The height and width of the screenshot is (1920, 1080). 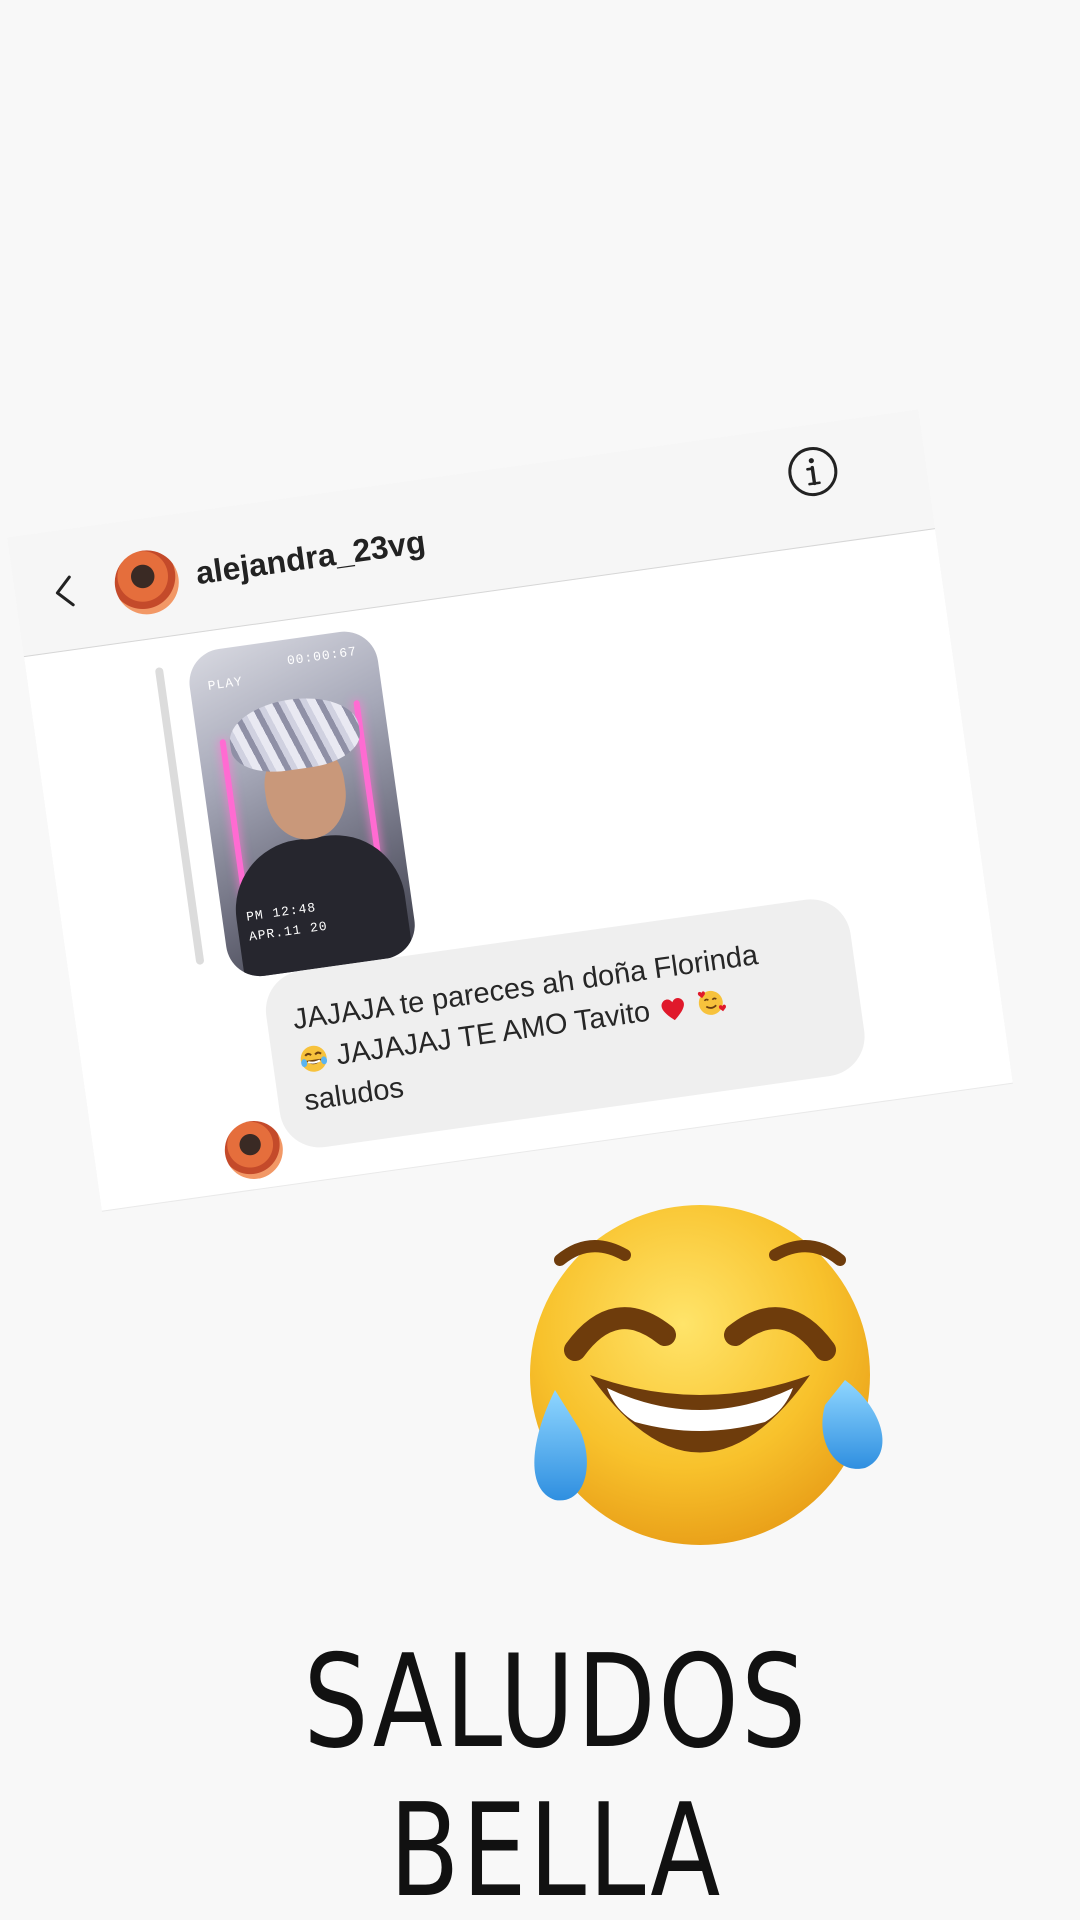 I want to click on hair-foil, so click(x=294, y=734).